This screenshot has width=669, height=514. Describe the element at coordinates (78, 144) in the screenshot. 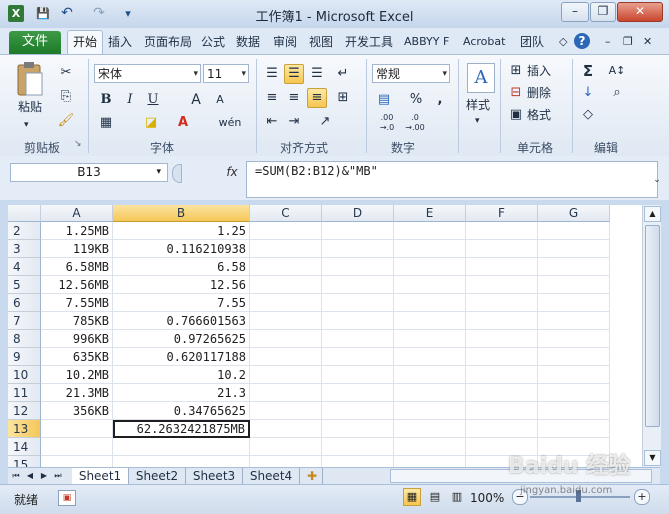

I see `clipboard-launcher-icon: ↘` at that location.